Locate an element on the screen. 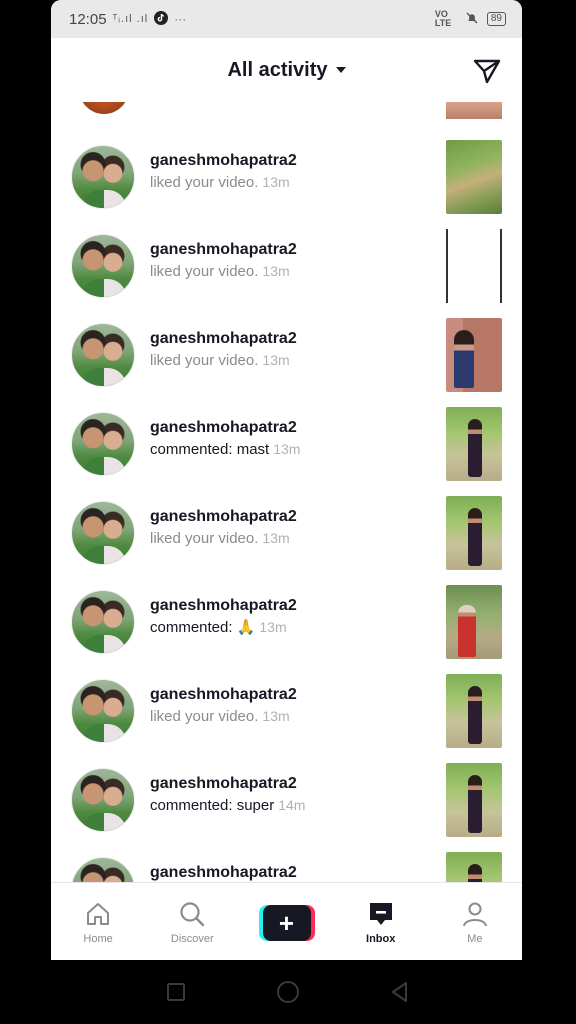 Image resolution: width=576 pixels, height=1024 pixels. notification-text: ganeshmohapatra2 commented: mast 13m is located at coordinates (225, 439).